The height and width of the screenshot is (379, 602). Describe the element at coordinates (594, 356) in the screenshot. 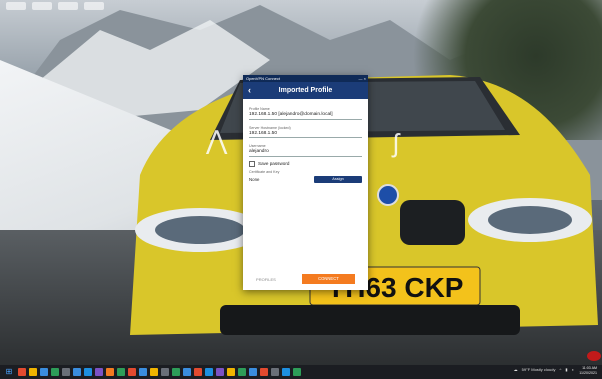

I see `notification-badge-icon` at that location.